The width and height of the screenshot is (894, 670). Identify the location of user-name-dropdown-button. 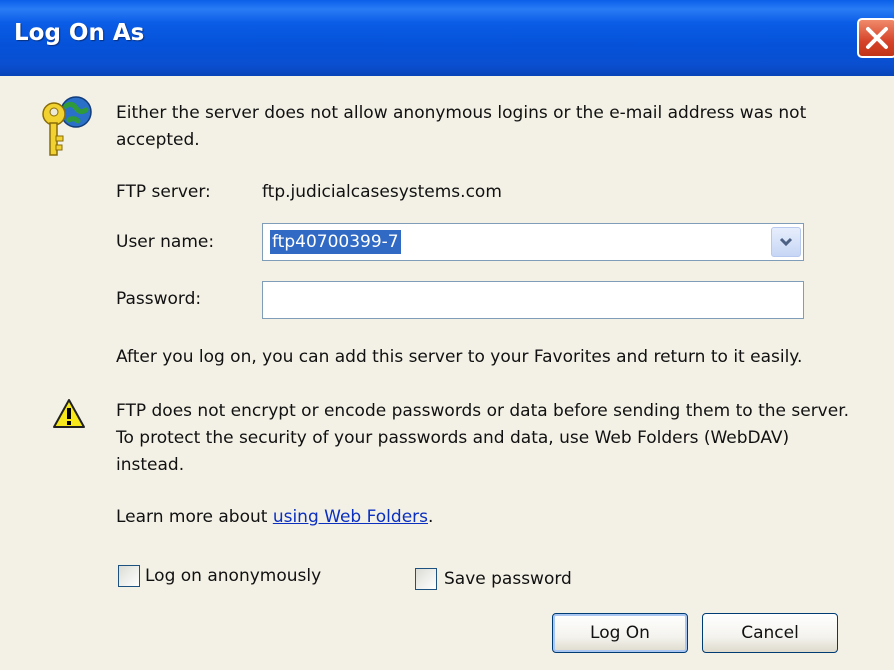
(786, 242).